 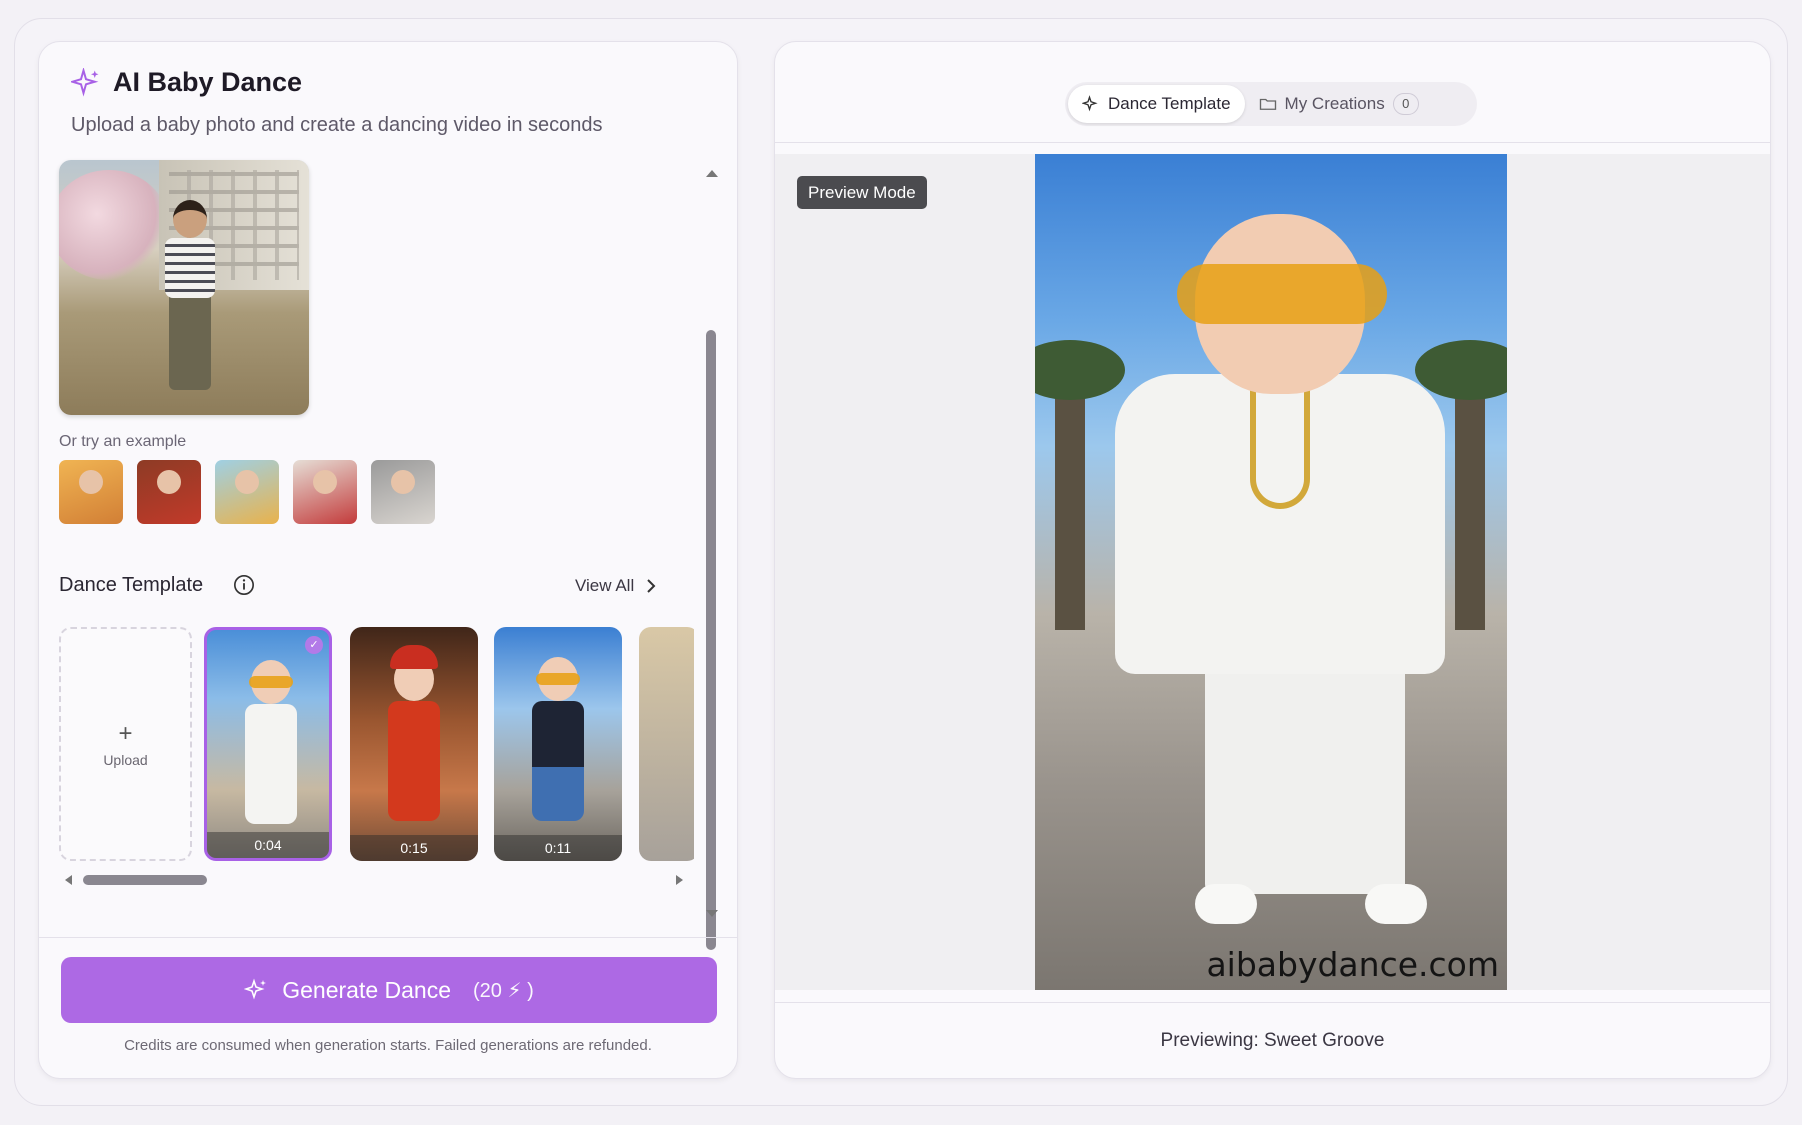 I want to click on header: AI Baby Dance, so click(x=186, y=82).